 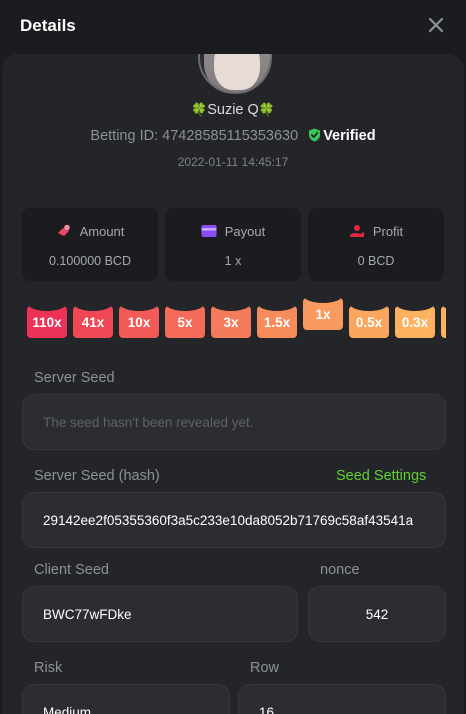 What do you see at coordinates (436, 25) in the screenshot?
I see `close-icon` at bounding box center [436, 25].